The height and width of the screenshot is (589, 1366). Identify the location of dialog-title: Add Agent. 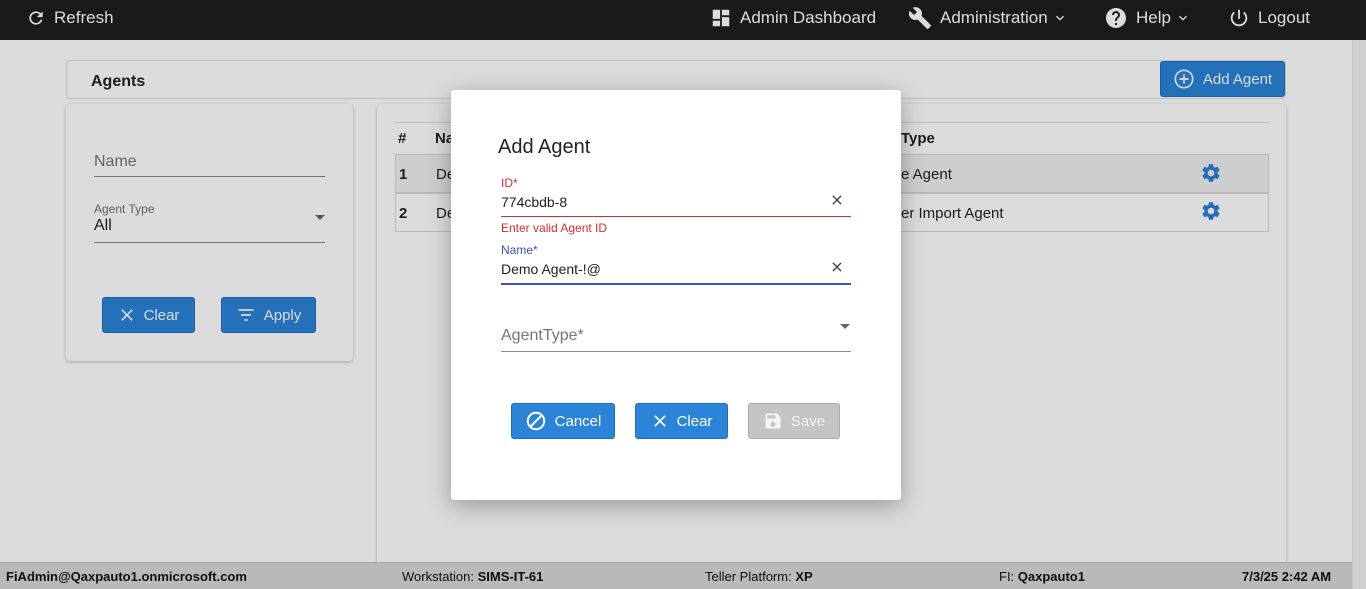
(544, 147).